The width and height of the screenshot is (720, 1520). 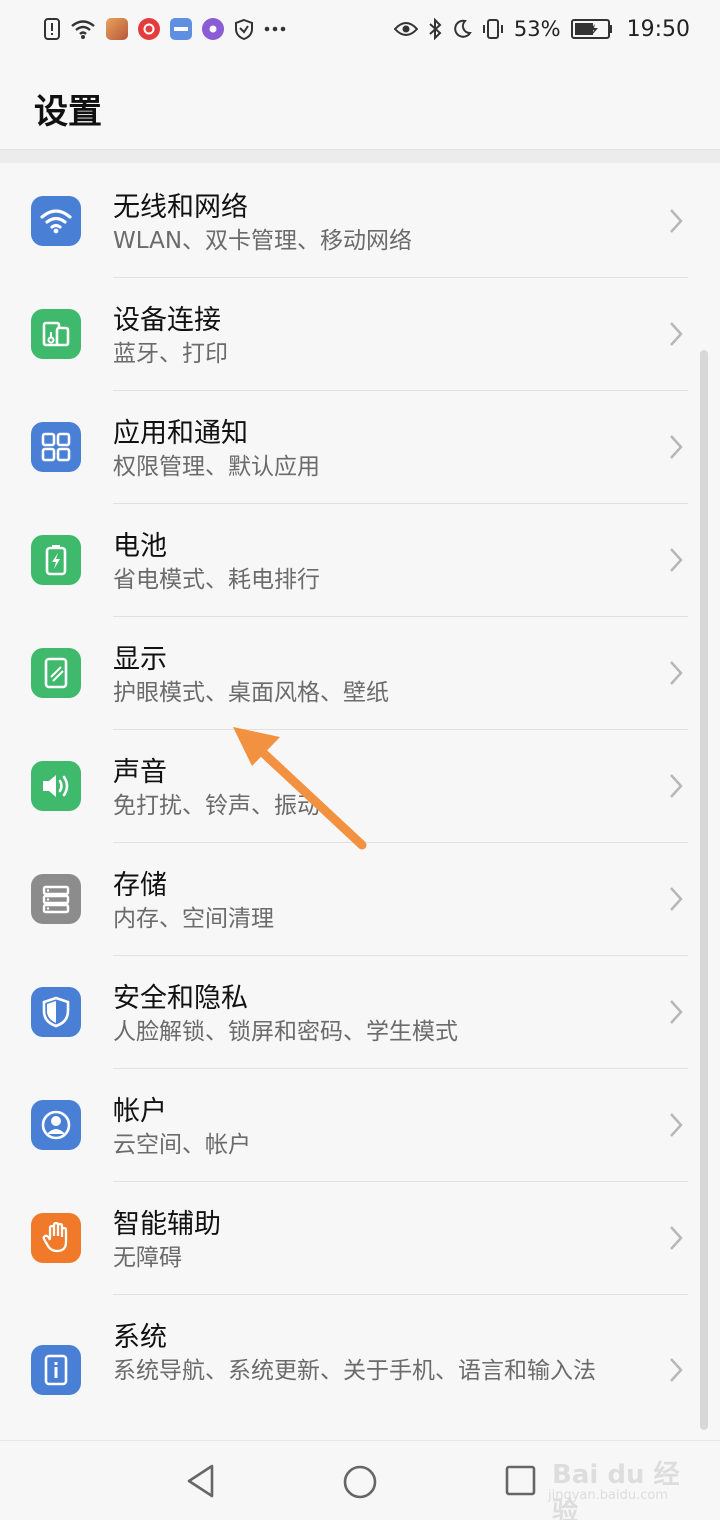 What do you see at coordinates (52, 29) in the screenshot?
I see `alert-icon` at bounding box center [52, 29].